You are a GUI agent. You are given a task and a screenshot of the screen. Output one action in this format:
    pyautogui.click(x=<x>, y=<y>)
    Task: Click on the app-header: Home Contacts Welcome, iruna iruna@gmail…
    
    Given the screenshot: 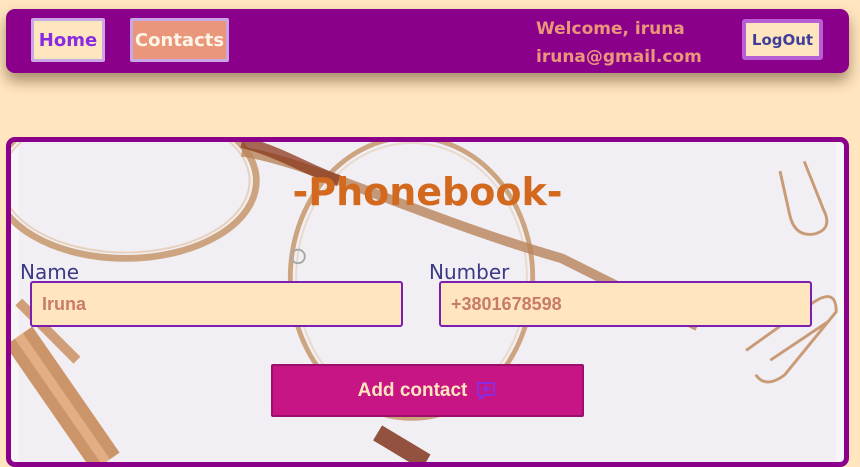 What is the action you would take?
    pyautogui.click(x=427, y=41)
    